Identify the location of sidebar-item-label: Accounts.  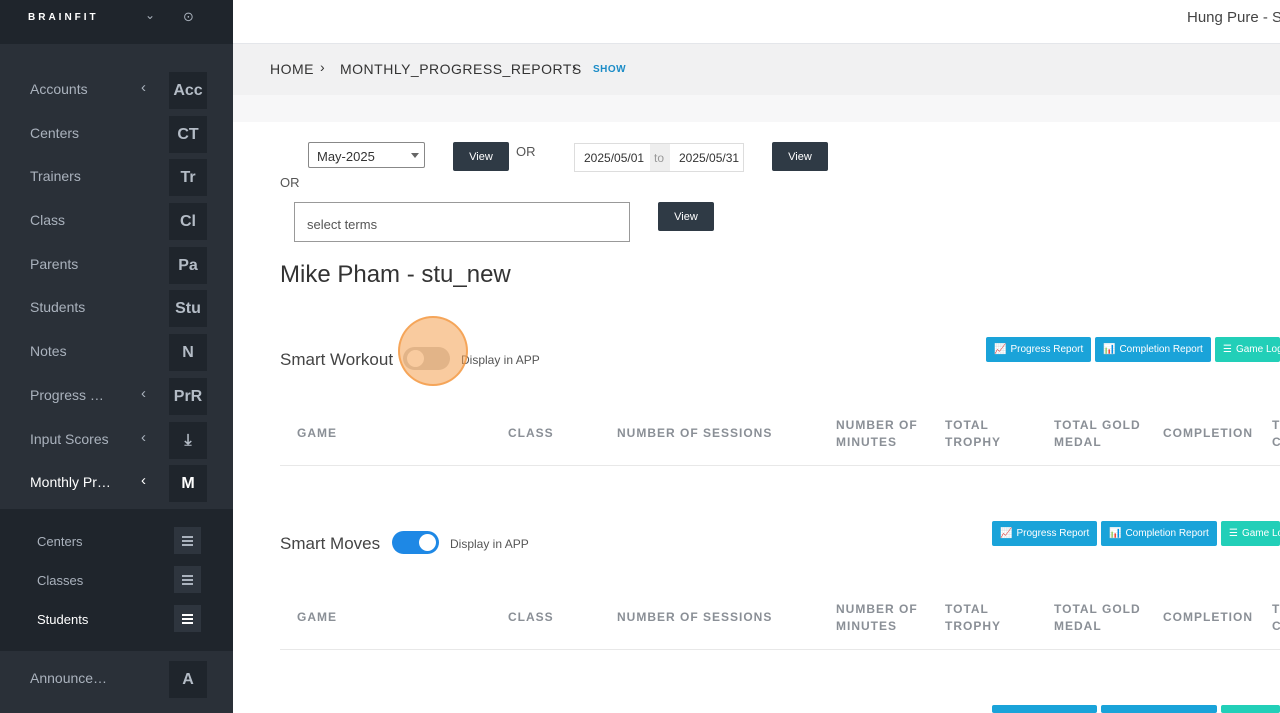
(59, 89).